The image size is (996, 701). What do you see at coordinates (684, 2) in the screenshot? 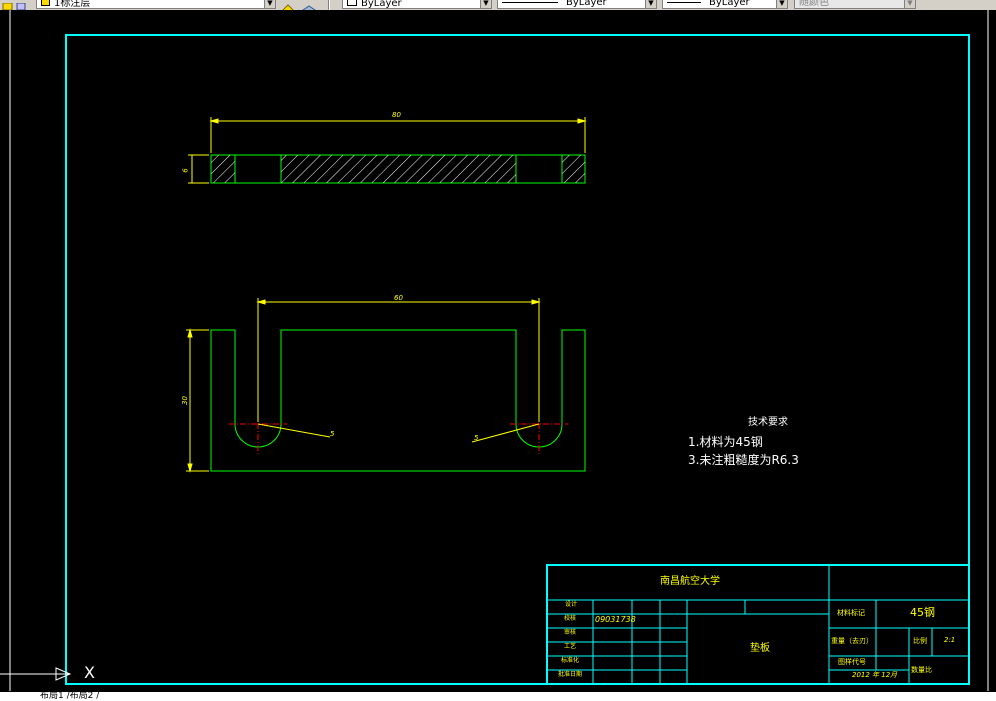
I see `lineweight-sample` at bounding box center [684, 2].